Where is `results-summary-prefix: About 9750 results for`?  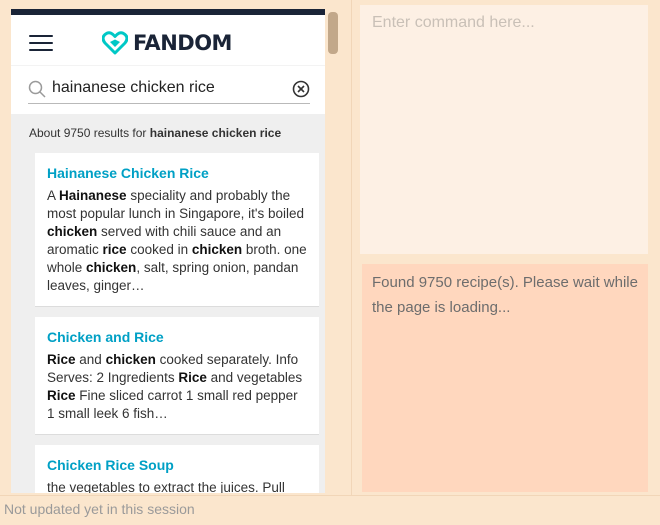 results-summary-prefix: About 9750 results for is located at coordinates (89, 133).